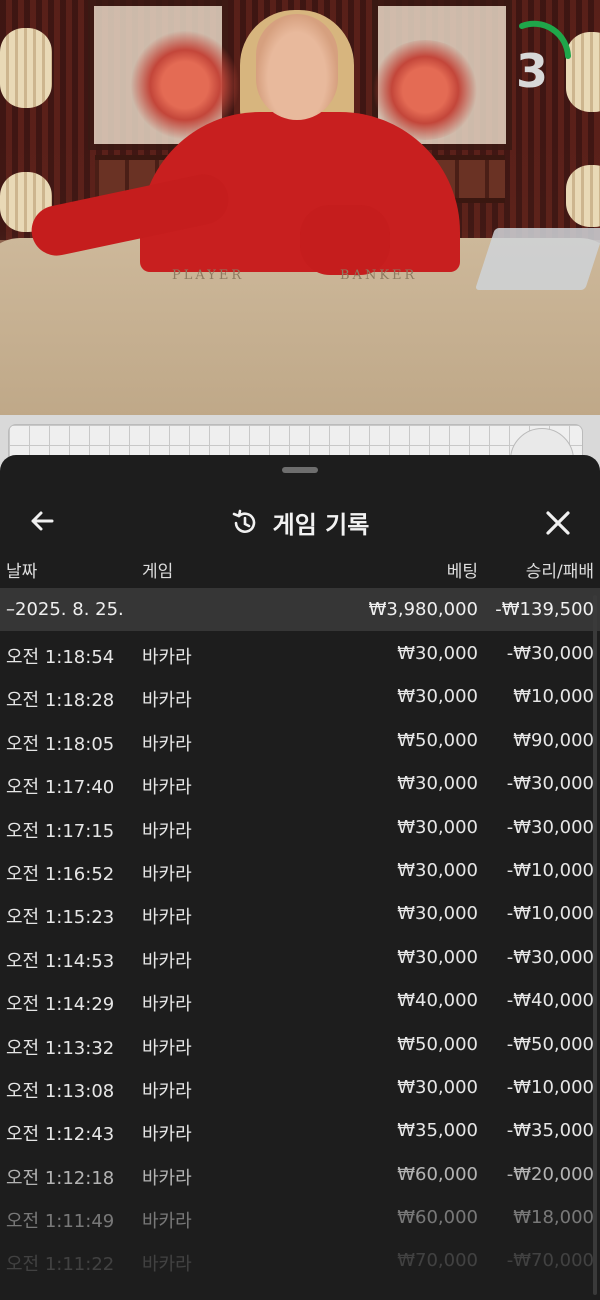  What do you see at coordinates (553, 1218) in the screenshot?
I see `row-result: ₩18,000` at bounding box center [553, 1218].